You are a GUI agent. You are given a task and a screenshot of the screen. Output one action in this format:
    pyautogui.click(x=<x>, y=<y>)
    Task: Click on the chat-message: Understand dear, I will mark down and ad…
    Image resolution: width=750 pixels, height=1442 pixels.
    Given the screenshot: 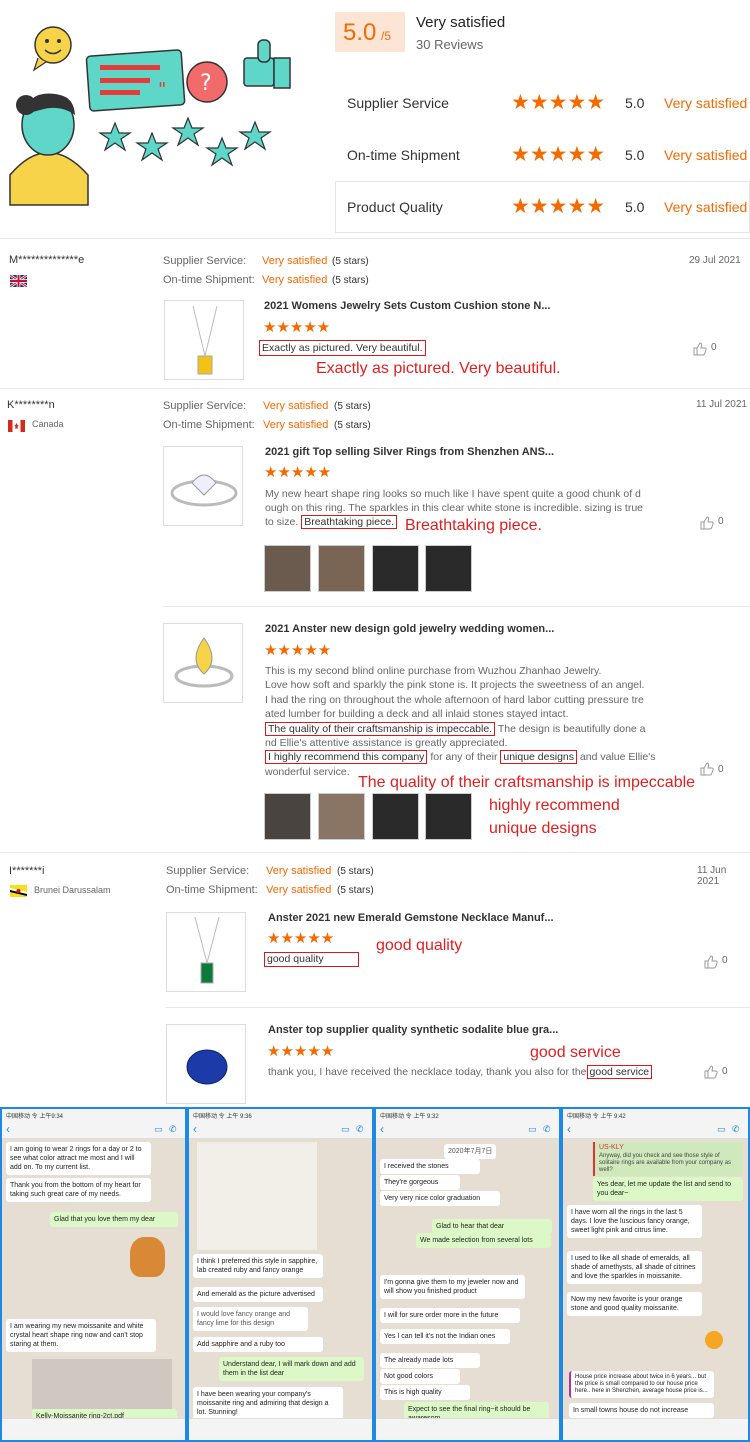 What is the action you would take?
    pyautogui.click(x=291, y=1369)
    